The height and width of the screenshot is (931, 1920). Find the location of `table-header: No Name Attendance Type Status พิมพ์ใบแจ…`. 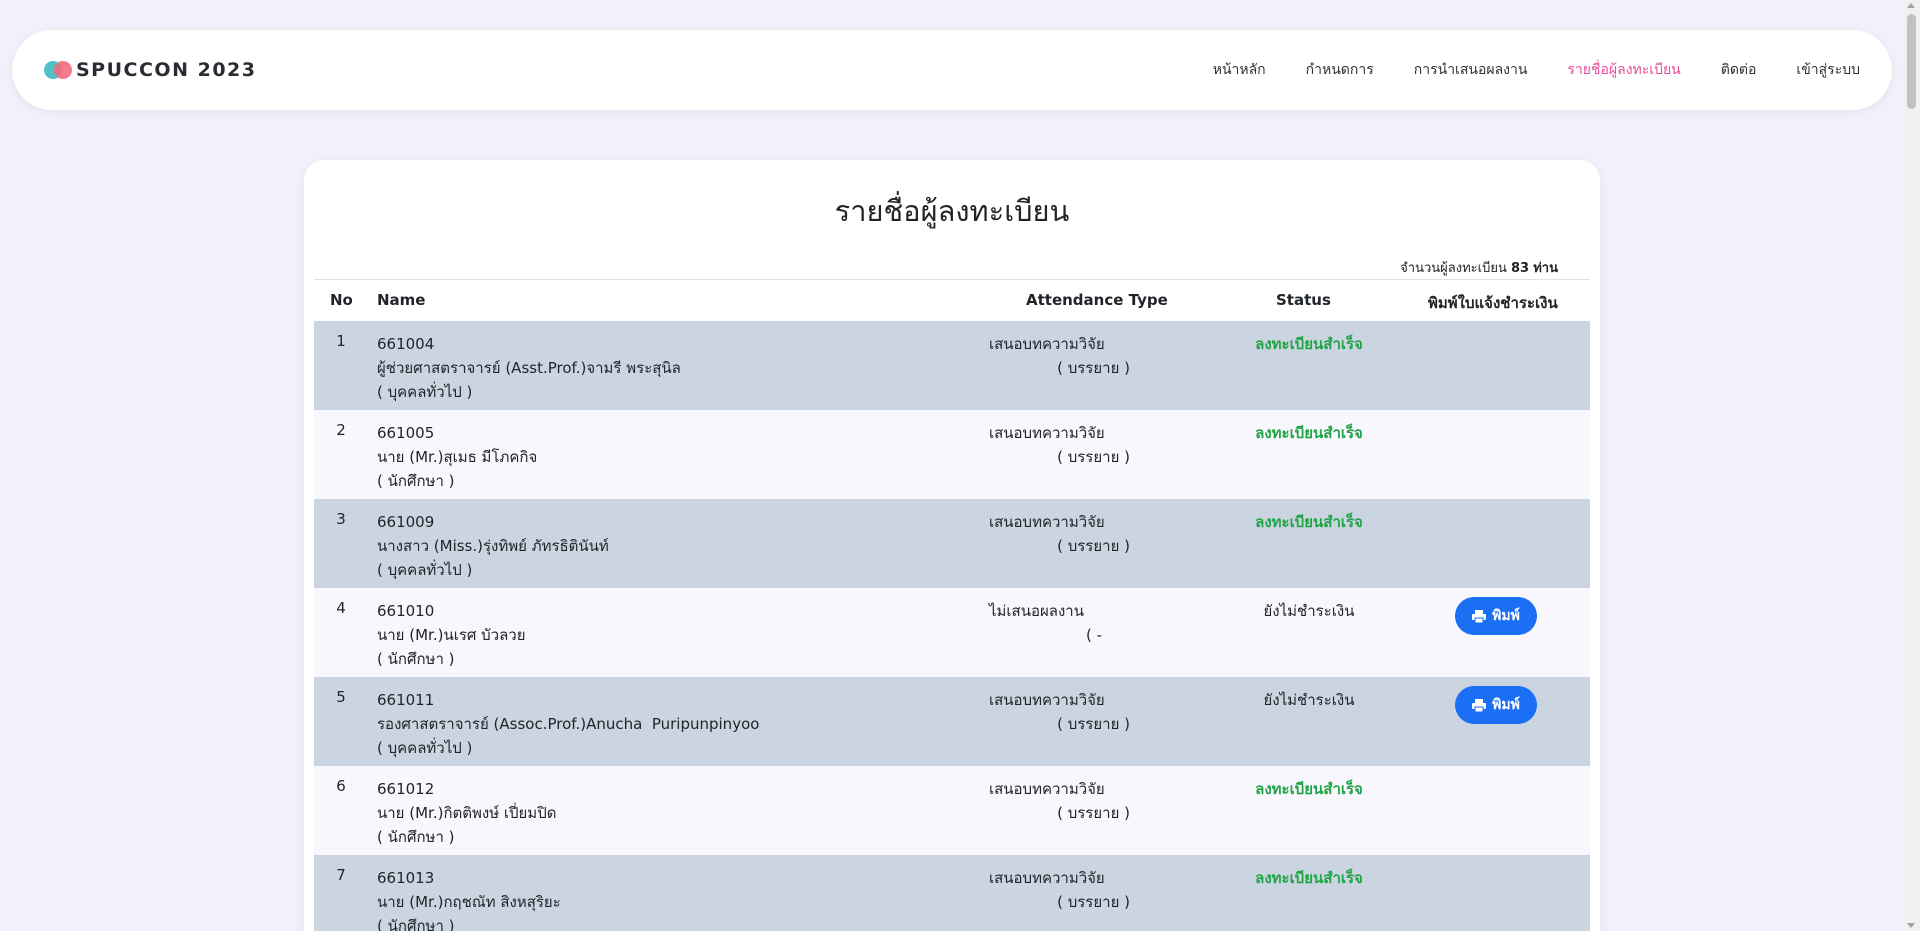

table-header: No Name Attendance Type Status พิมพ์ใบแจ… is located at coordinates (952, 300).